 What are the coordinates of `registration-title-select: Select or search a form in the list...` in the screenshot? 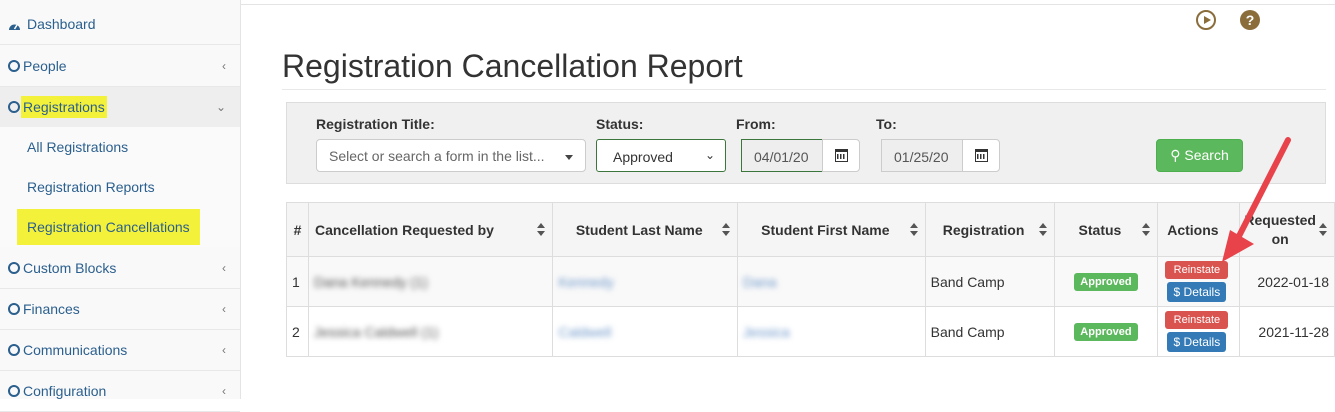 It's located at (451, 155).